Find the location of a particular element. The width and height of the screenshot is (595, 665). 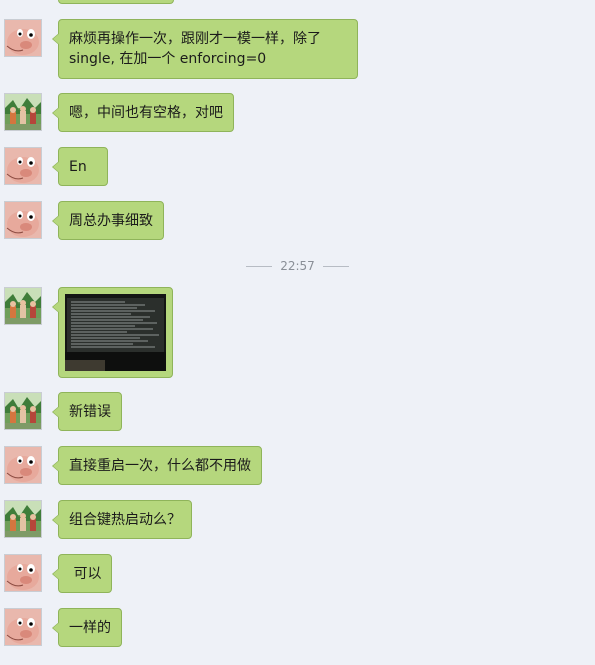

message-bubble: 组合键热启动么？ is located at coordinates (122, 519).